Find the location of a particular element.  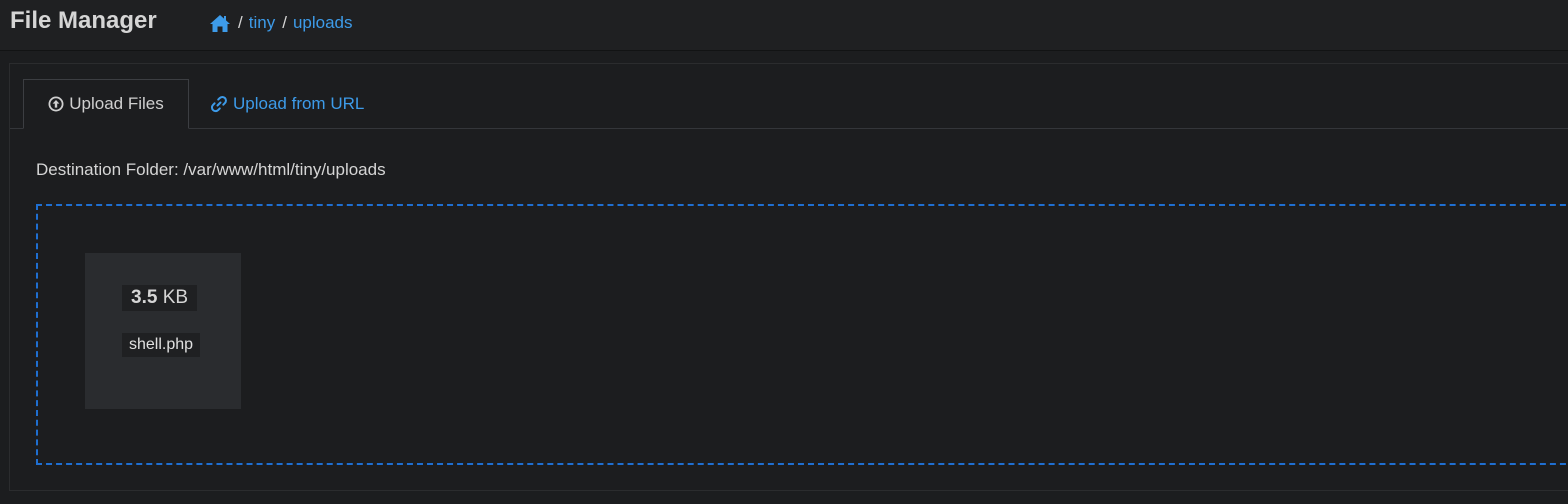

file-preview: 3.5 KB shell.php is located at coordinates (163, 331).